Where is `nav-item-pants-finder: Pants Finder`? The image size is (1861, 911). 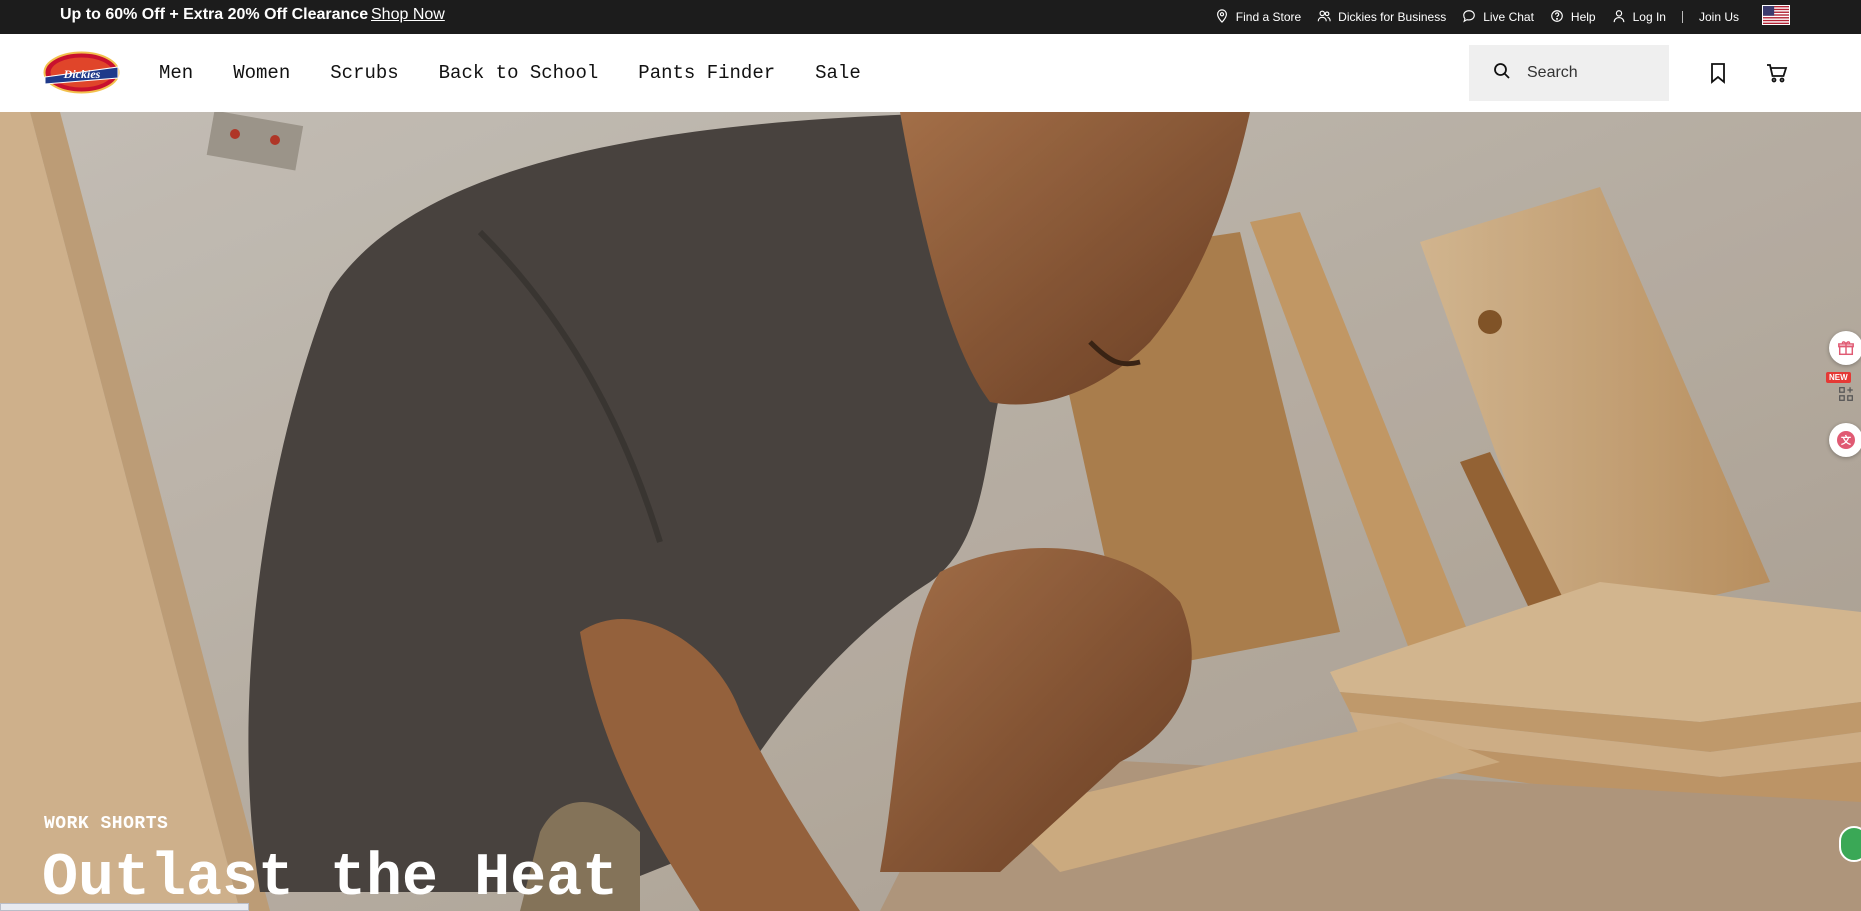 nav-item-pants-finder: Pants Finder is located at coordinates (706, 73).